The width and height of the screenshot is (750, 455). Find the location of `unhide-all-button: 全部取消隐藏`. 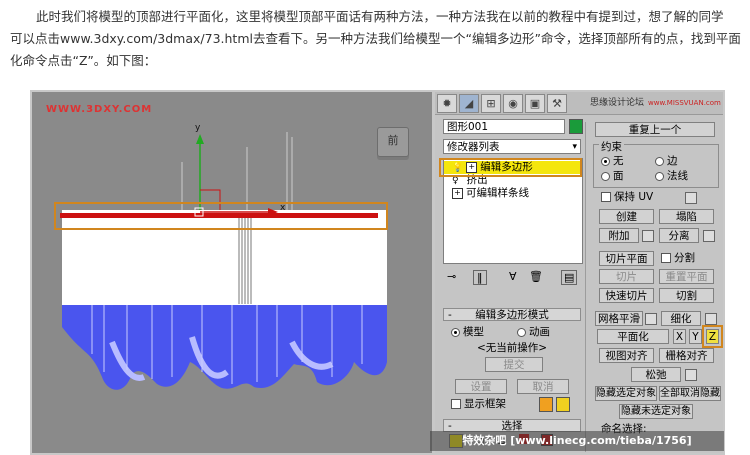

unhide-all-button: 全部取消隐藏 is located at coordinates (690, 393).